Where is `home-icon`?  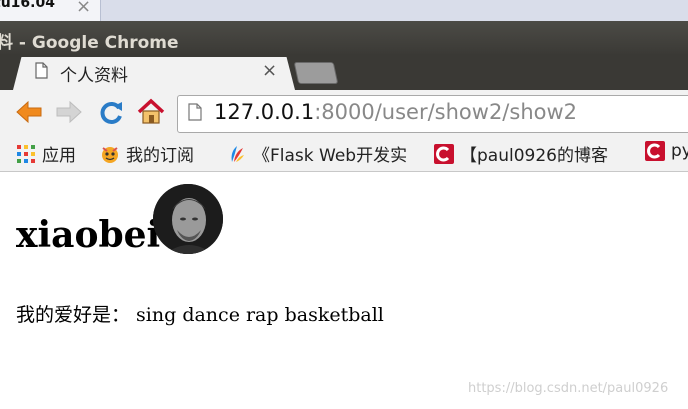 home-icon is located at coordinates (151, 112).